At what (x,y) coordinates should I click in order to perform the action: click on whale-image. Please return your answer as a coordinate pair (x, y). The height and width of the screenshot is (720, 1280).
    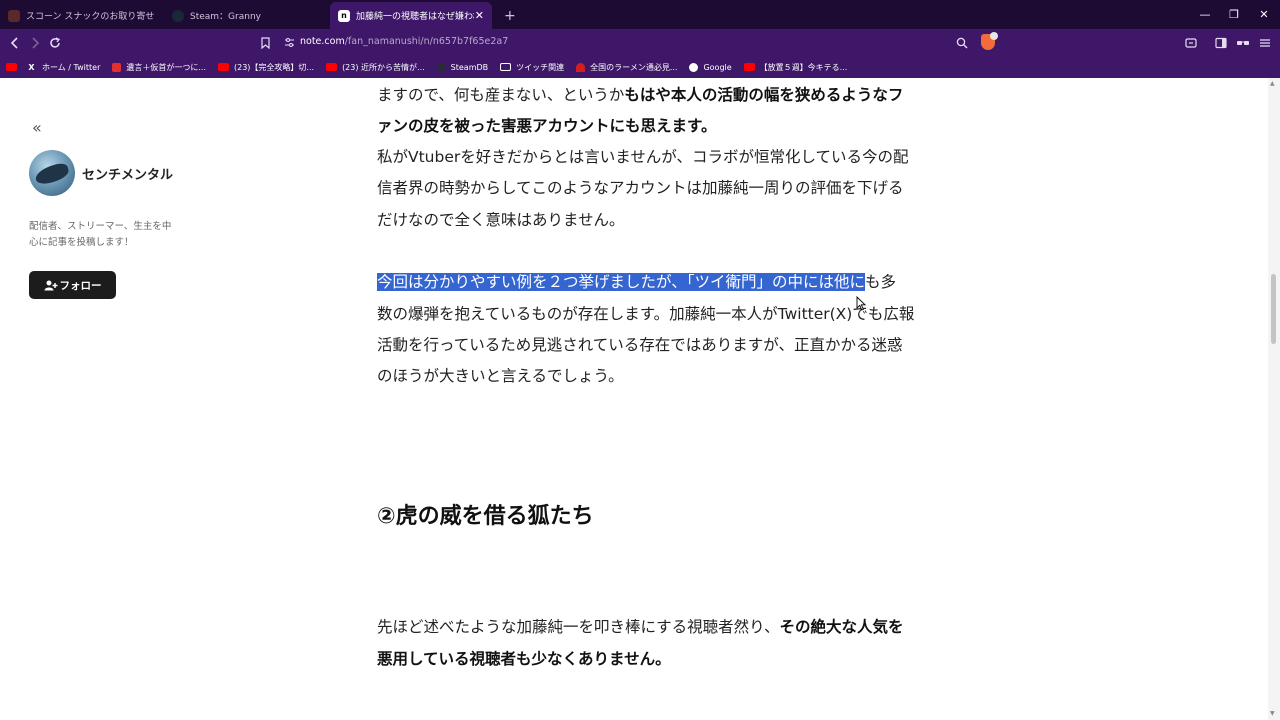
    Looking at the image, I should click on (52, 174).